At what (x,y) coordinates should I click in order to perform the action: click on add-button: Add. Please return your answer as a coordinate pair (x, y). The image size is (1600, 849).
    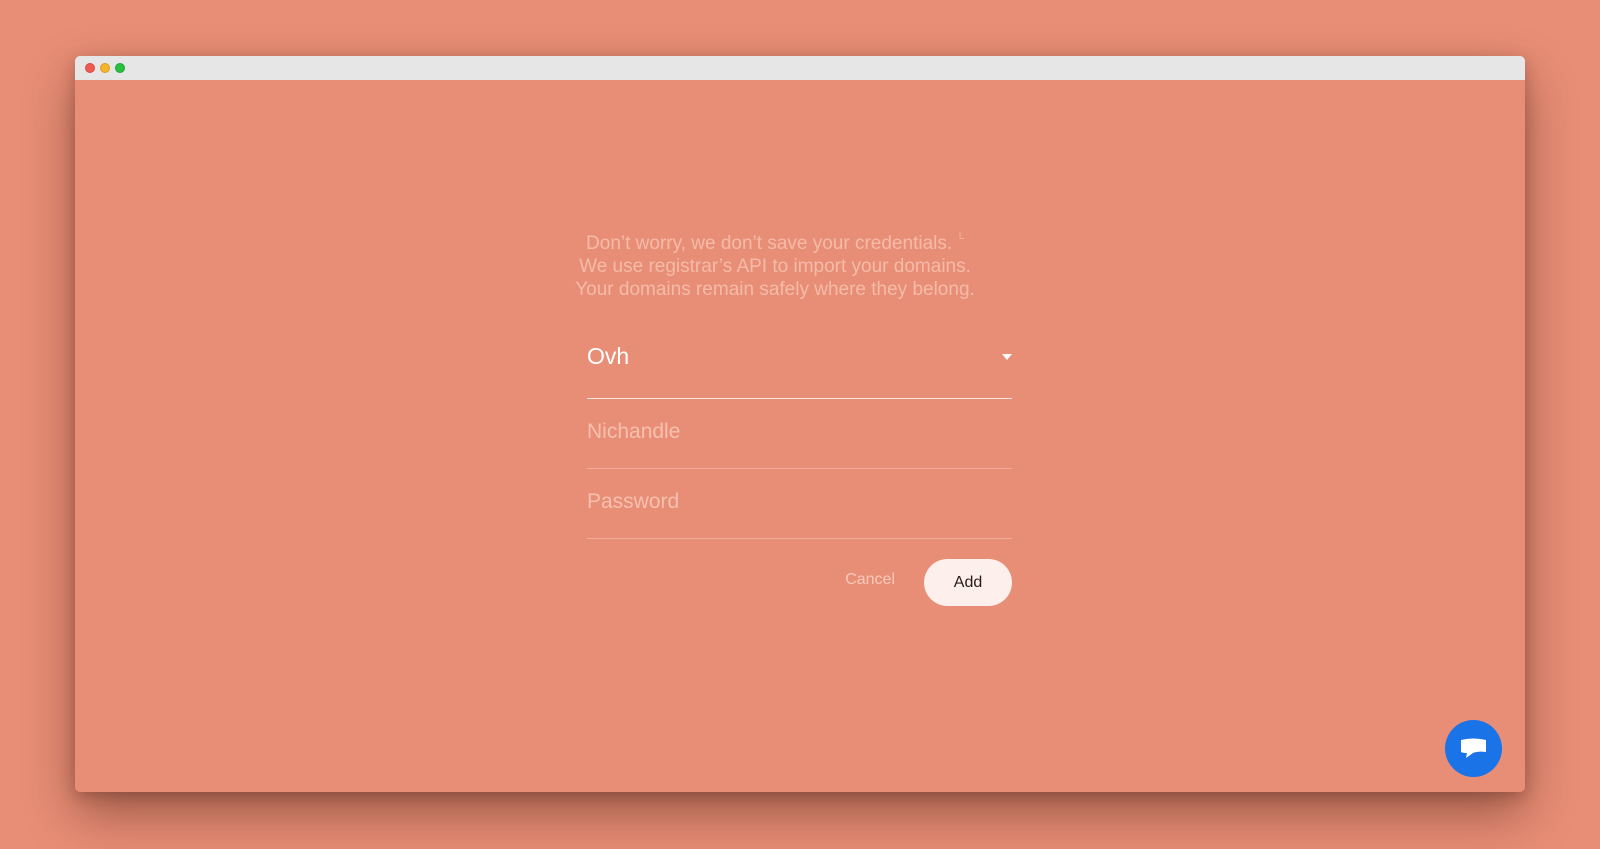
    Looking at the image, I should click on (968, 582).